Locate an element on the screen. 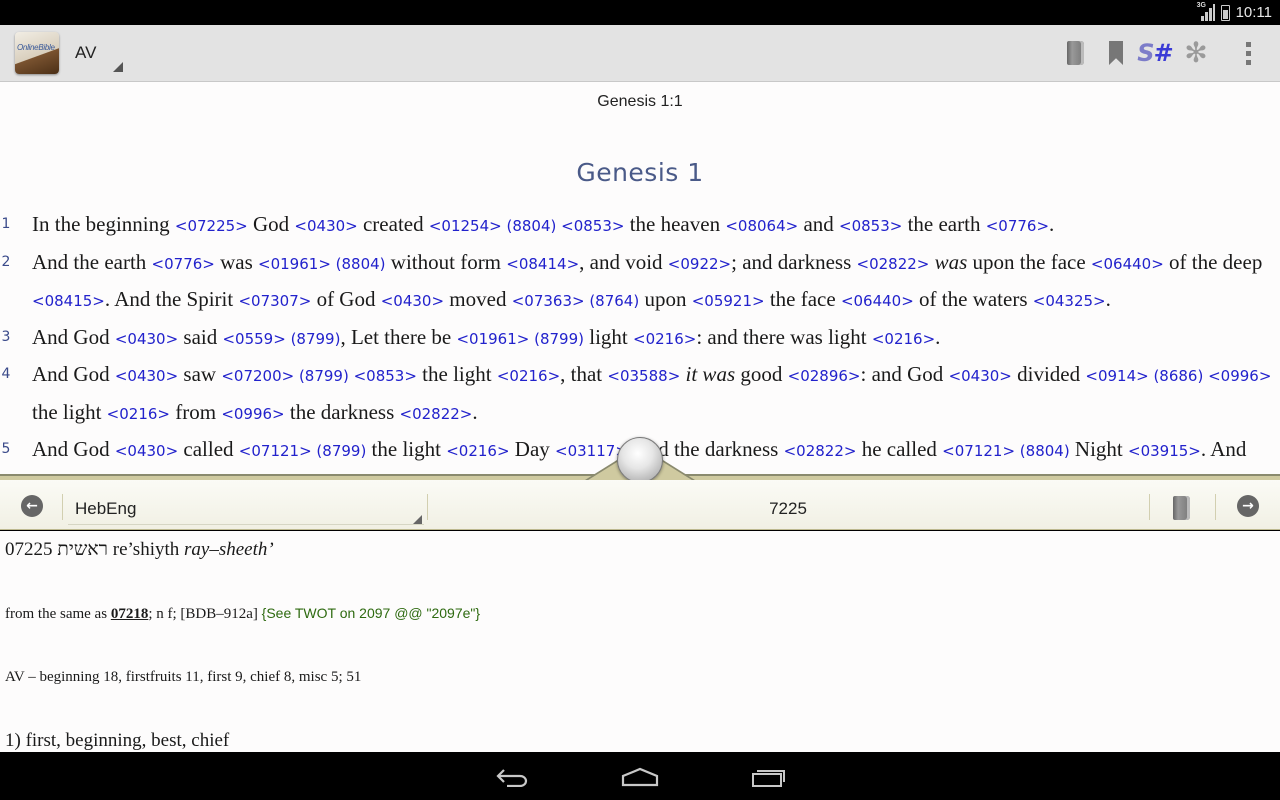  lexicon-toolbar: ← HebEng 7225 → is located at coordinates (640, 505).